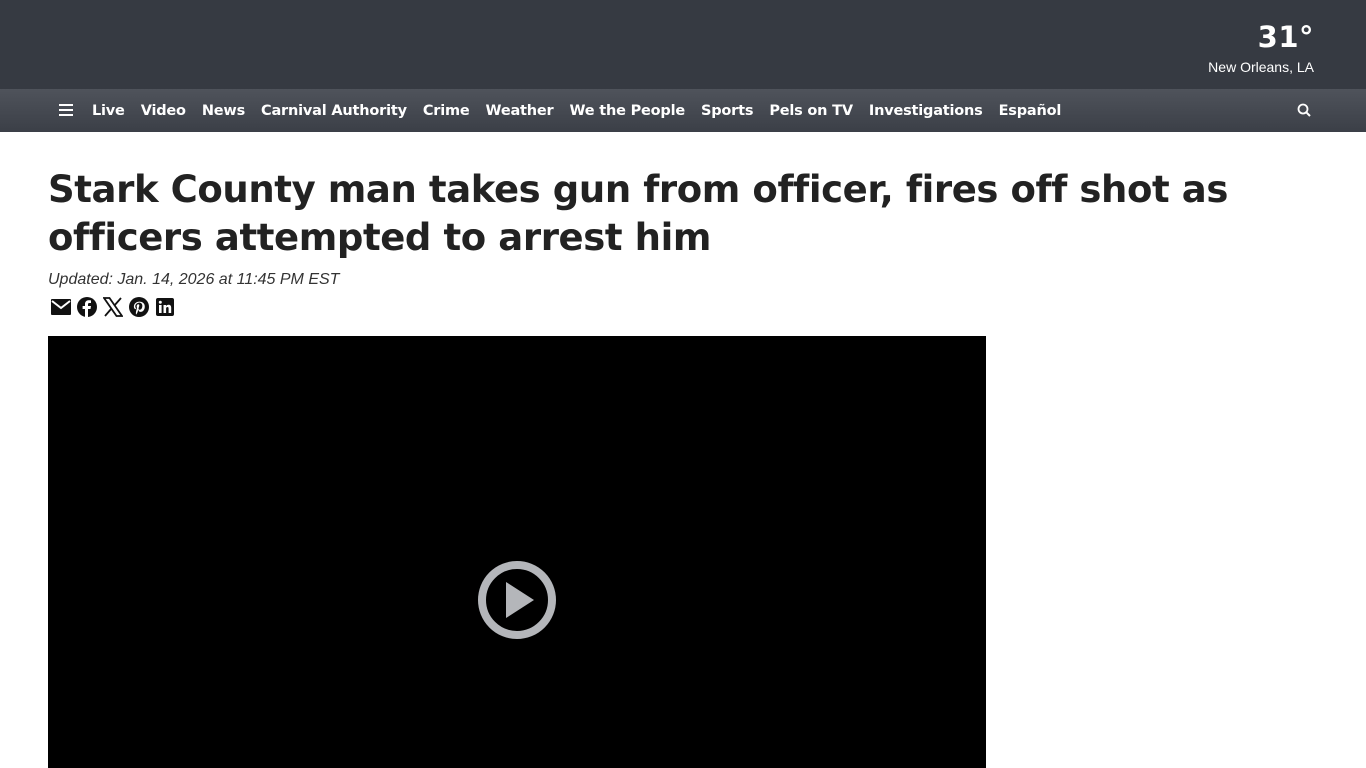 This screenshot has width=1366, height=768. I want to click on linkedin-icon, so click(165, 307).